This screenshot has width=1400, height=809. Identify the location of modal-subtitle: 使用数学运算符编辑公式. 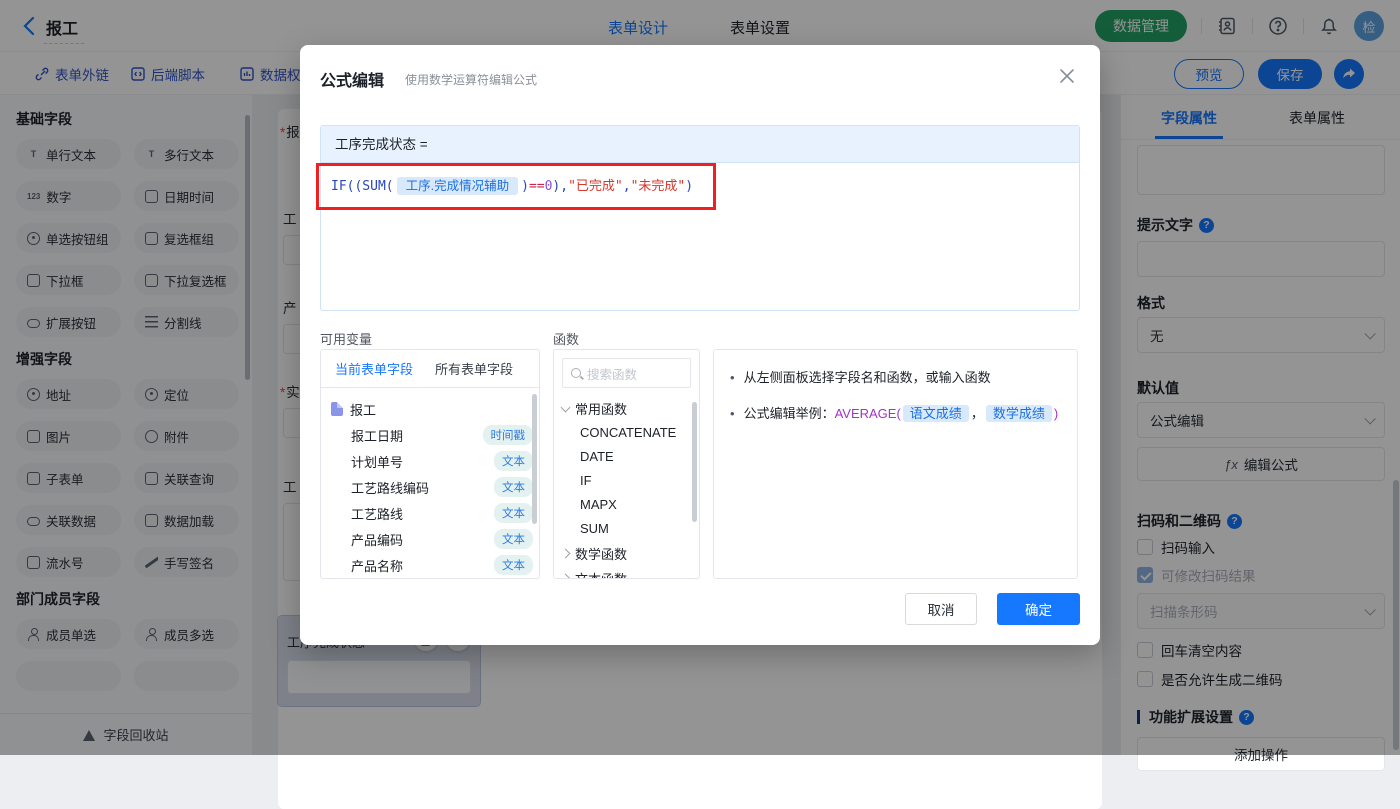
(471, 79).